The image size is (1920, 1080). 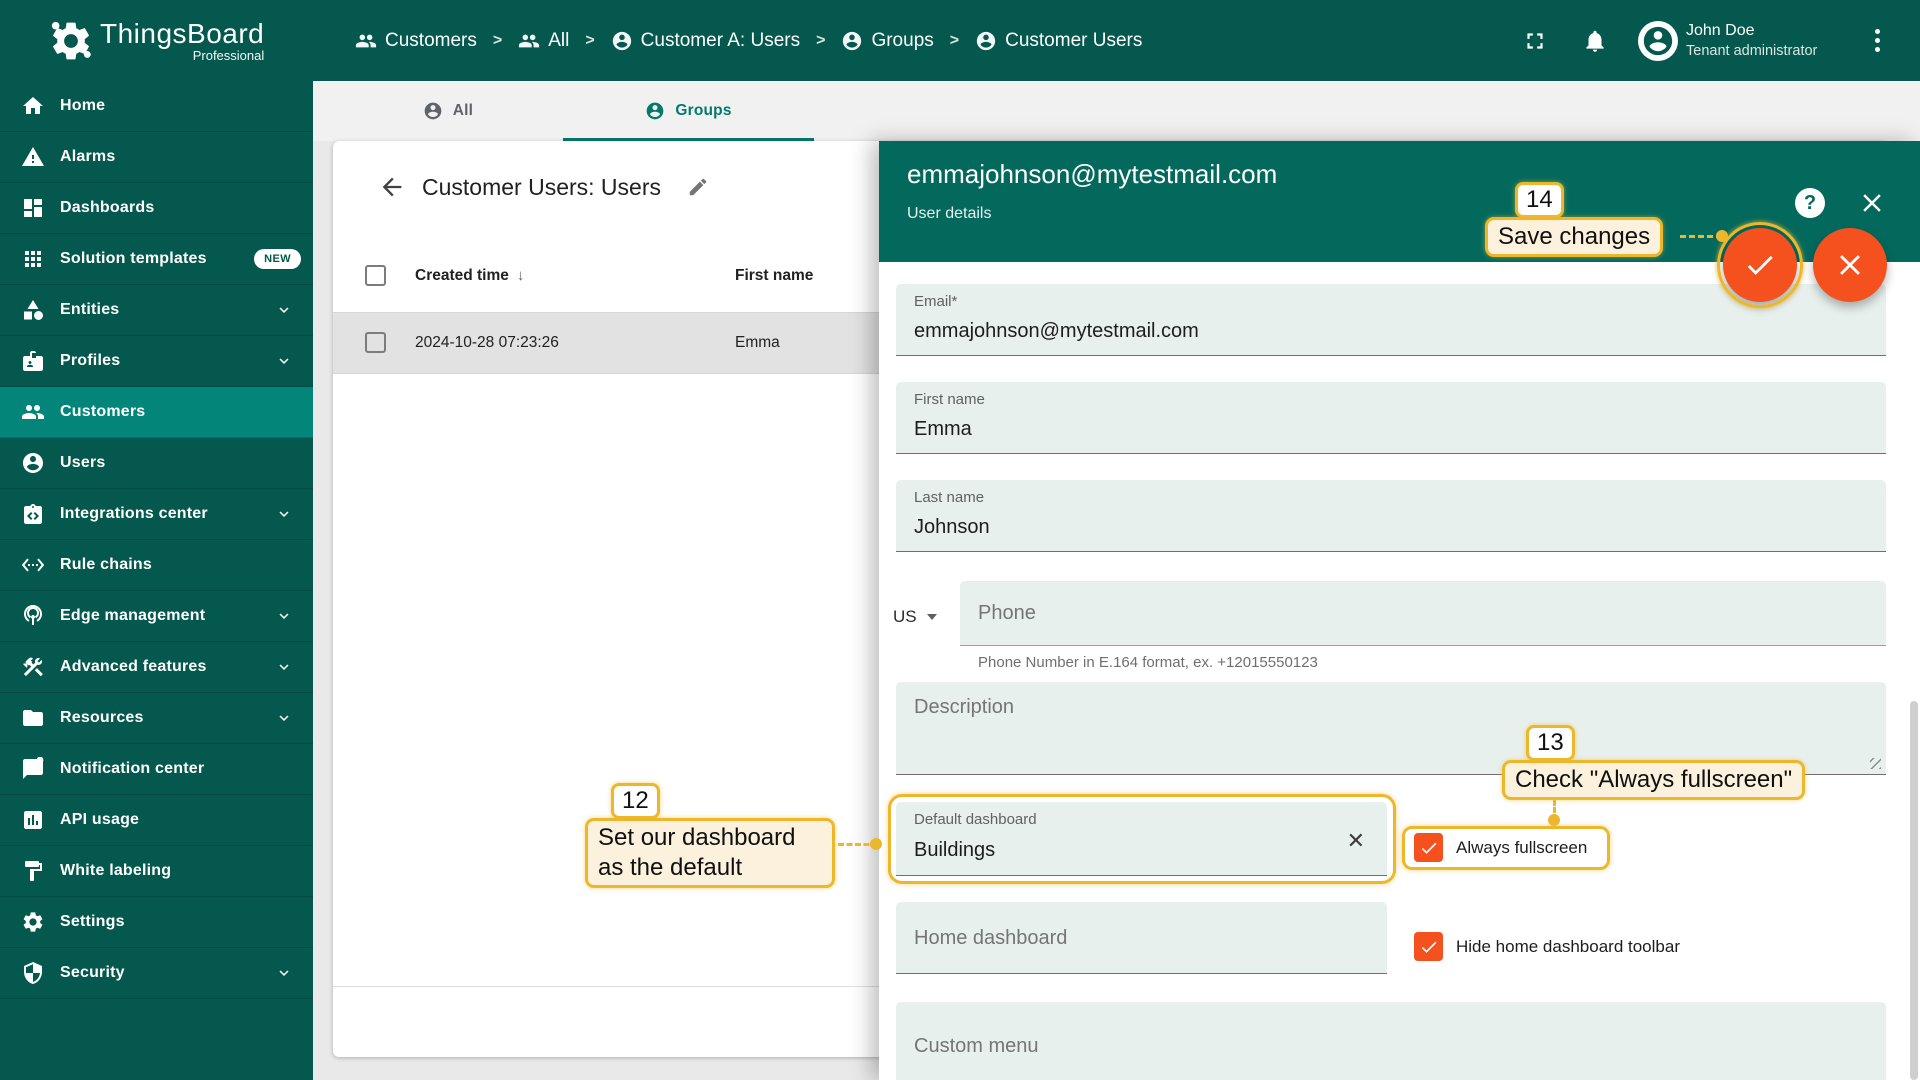 I want to click on sidebar-item-notification-center: Notification center, so click(x=156, y=769).